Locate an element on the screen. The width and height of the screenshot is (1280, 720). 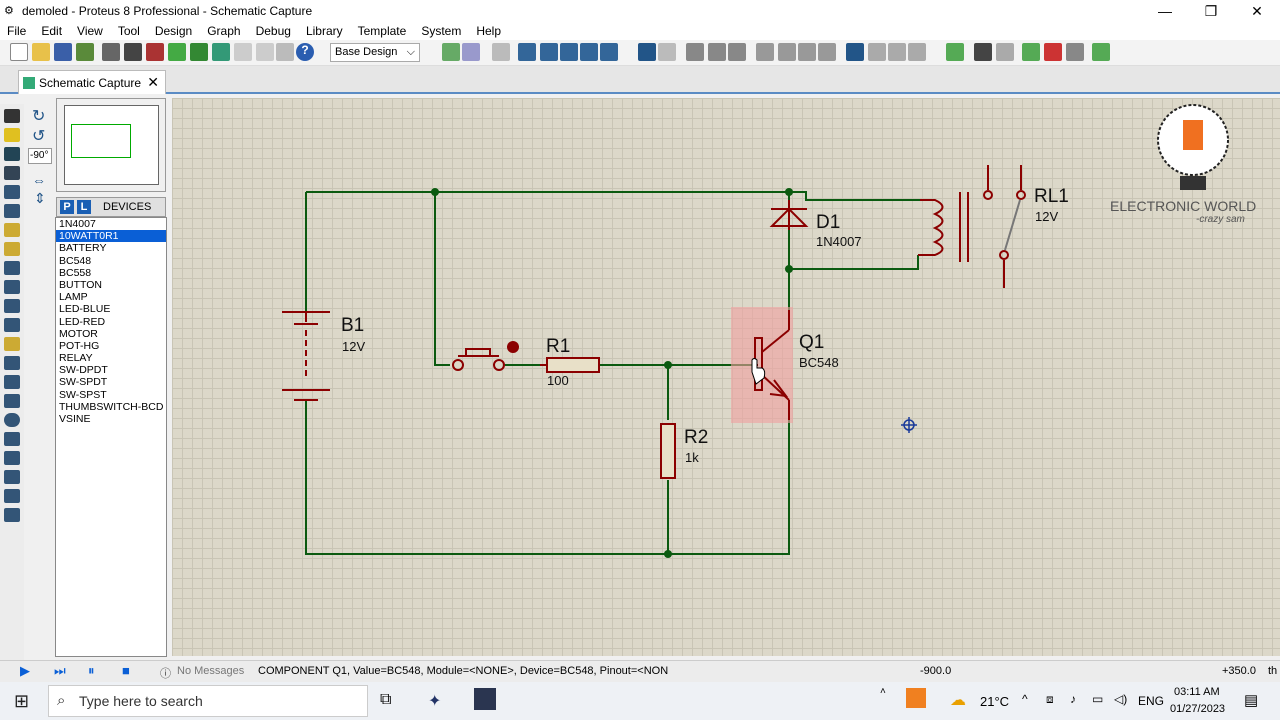
notes-icon is located at coordinates (265, 52).